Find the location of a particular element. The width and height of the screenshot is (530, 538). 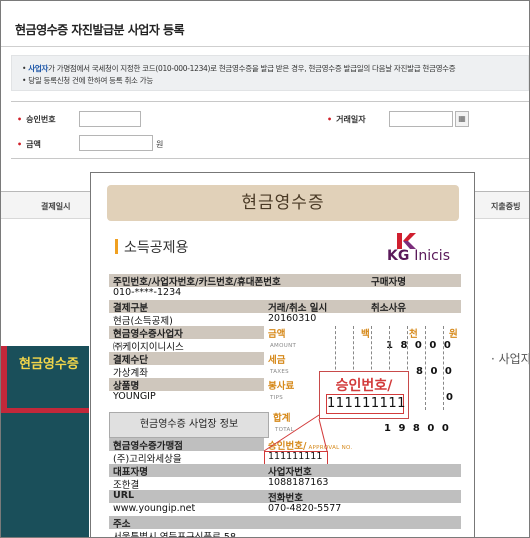

value-trade-date: 20160310 is located at coordinates (315, 319).